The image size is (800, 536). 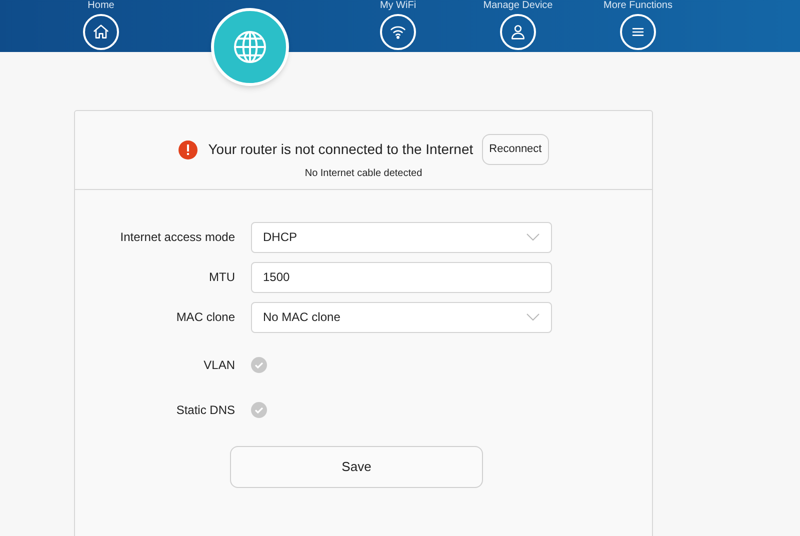 What do you see at coordinates (638, 25) in the screenshot?
I see `nav-tab: More Functions` at bounding box center [638, 25].